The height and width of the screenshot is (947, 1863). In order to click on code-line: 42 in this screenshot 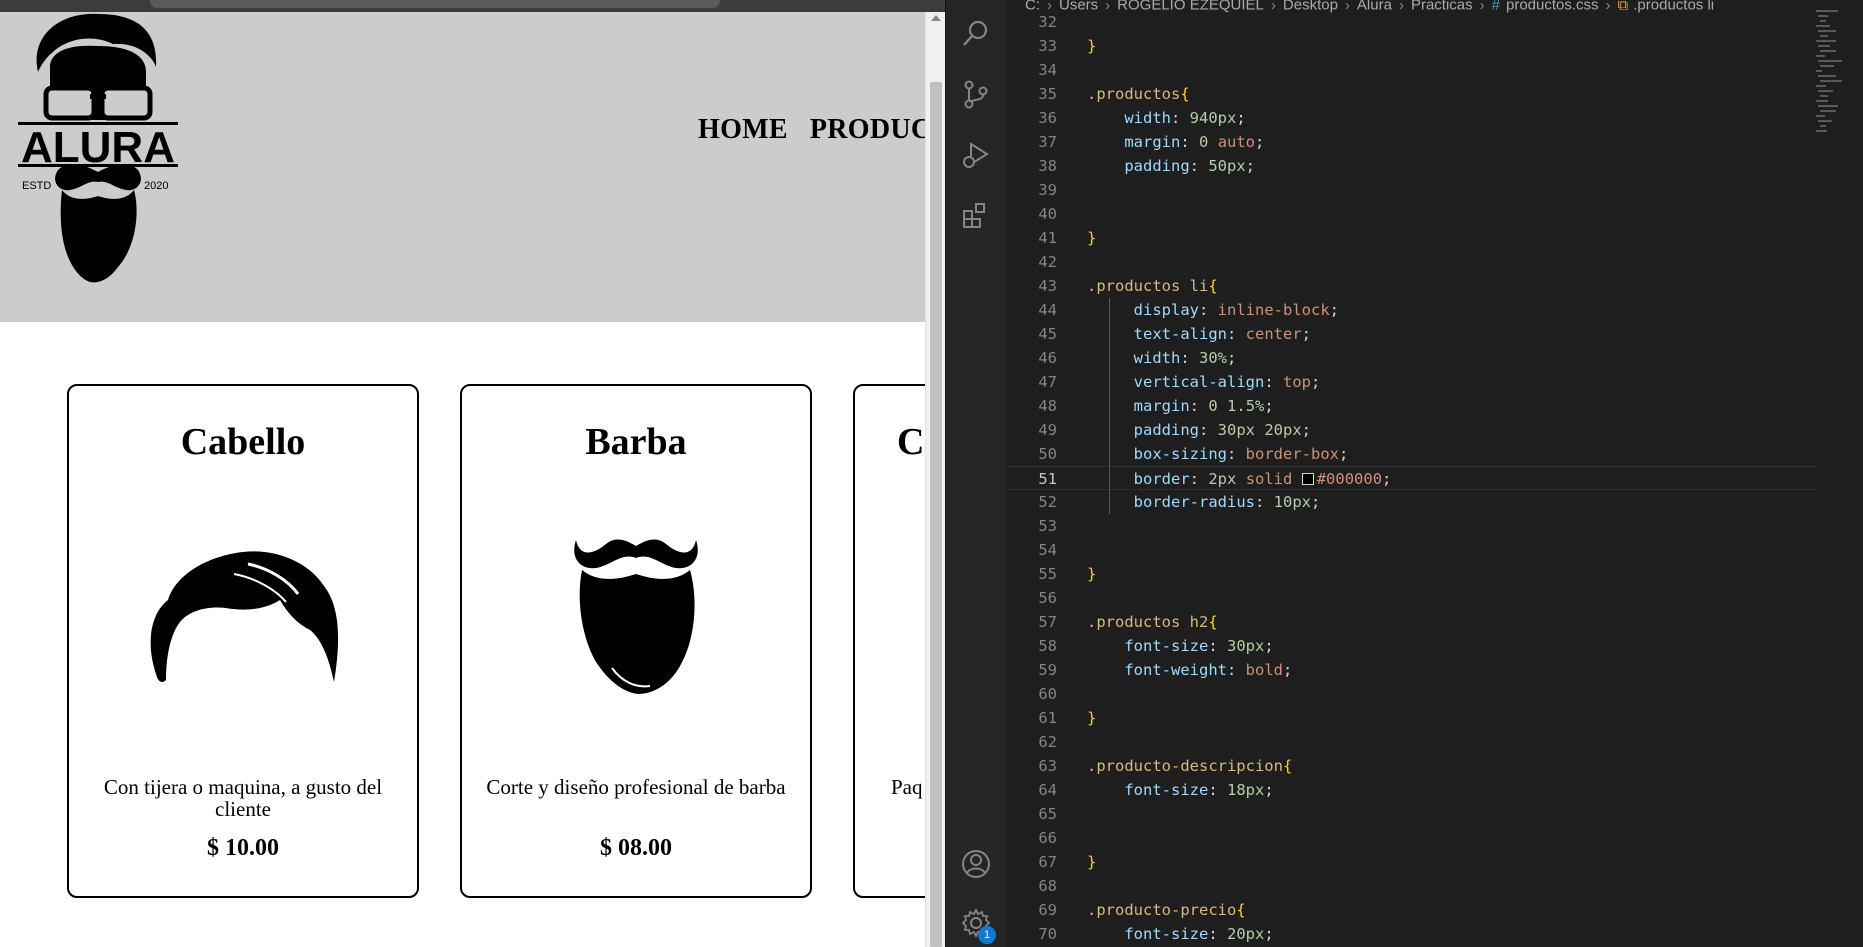, I will do `click(1411, 262)`.